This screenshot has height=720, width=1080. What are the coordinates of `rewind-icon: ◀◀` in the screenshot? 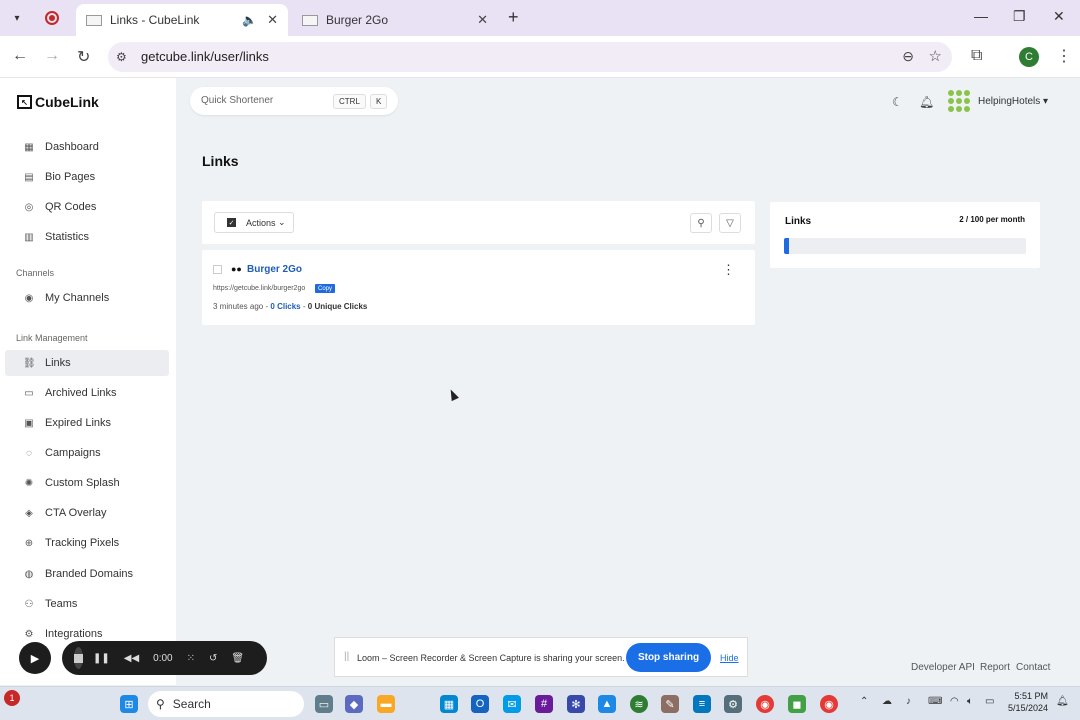 It's located at (131, 658).